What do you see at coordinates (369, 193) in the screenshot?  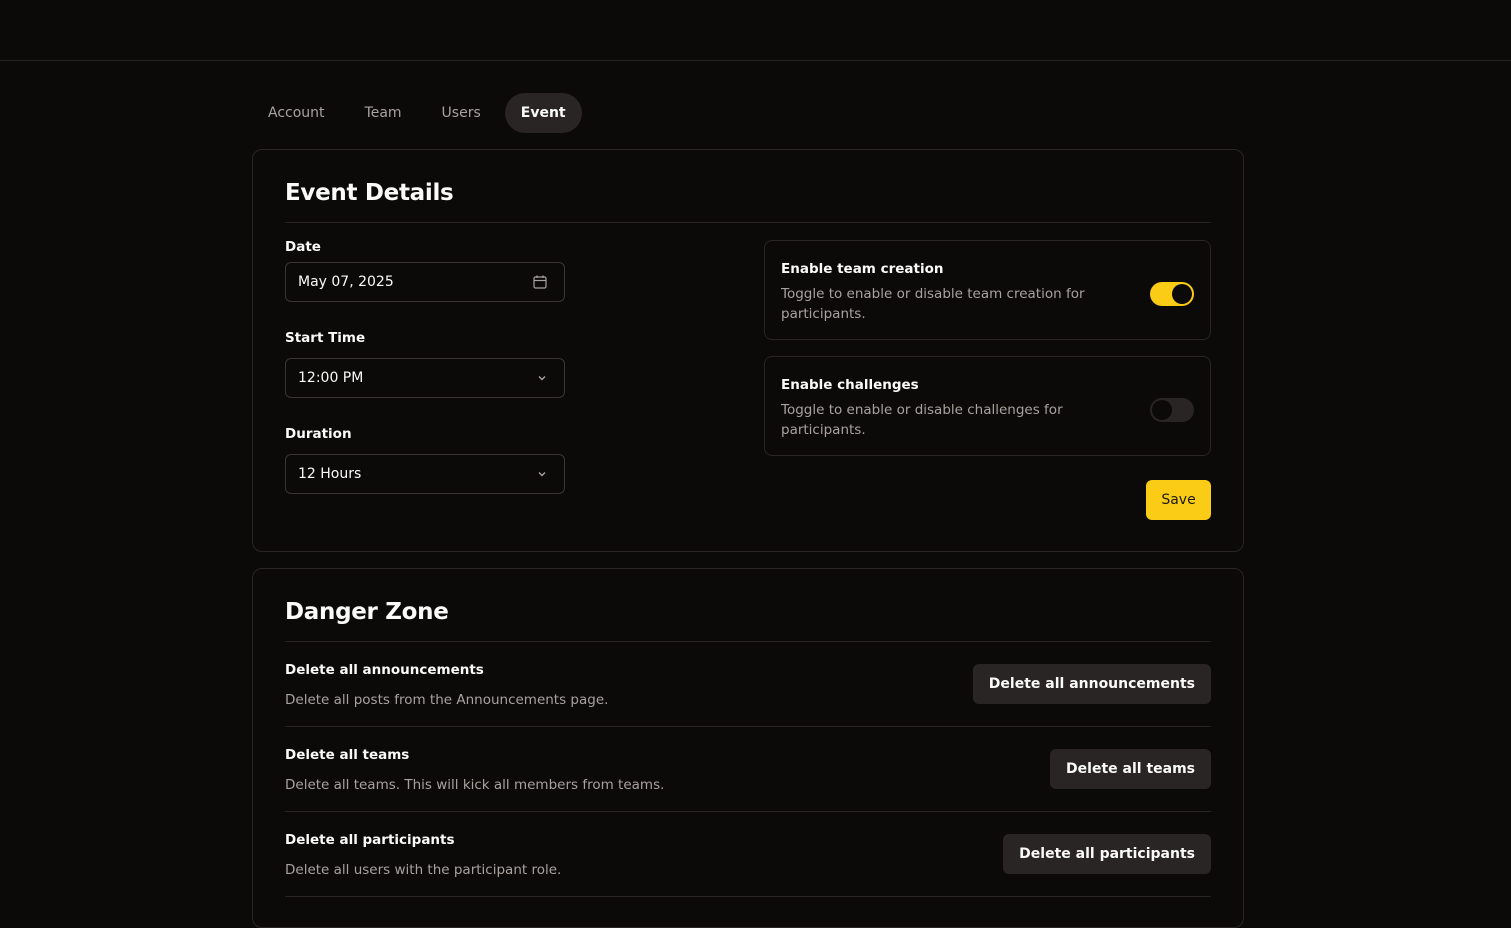 I see `event-details-title: Event Details` at bounding box center [369, 193].